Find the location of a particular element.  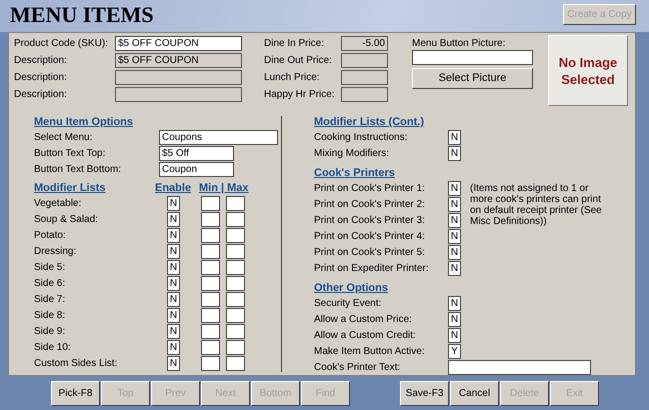

section-heading: Enable is located at coordinates (173, 188).